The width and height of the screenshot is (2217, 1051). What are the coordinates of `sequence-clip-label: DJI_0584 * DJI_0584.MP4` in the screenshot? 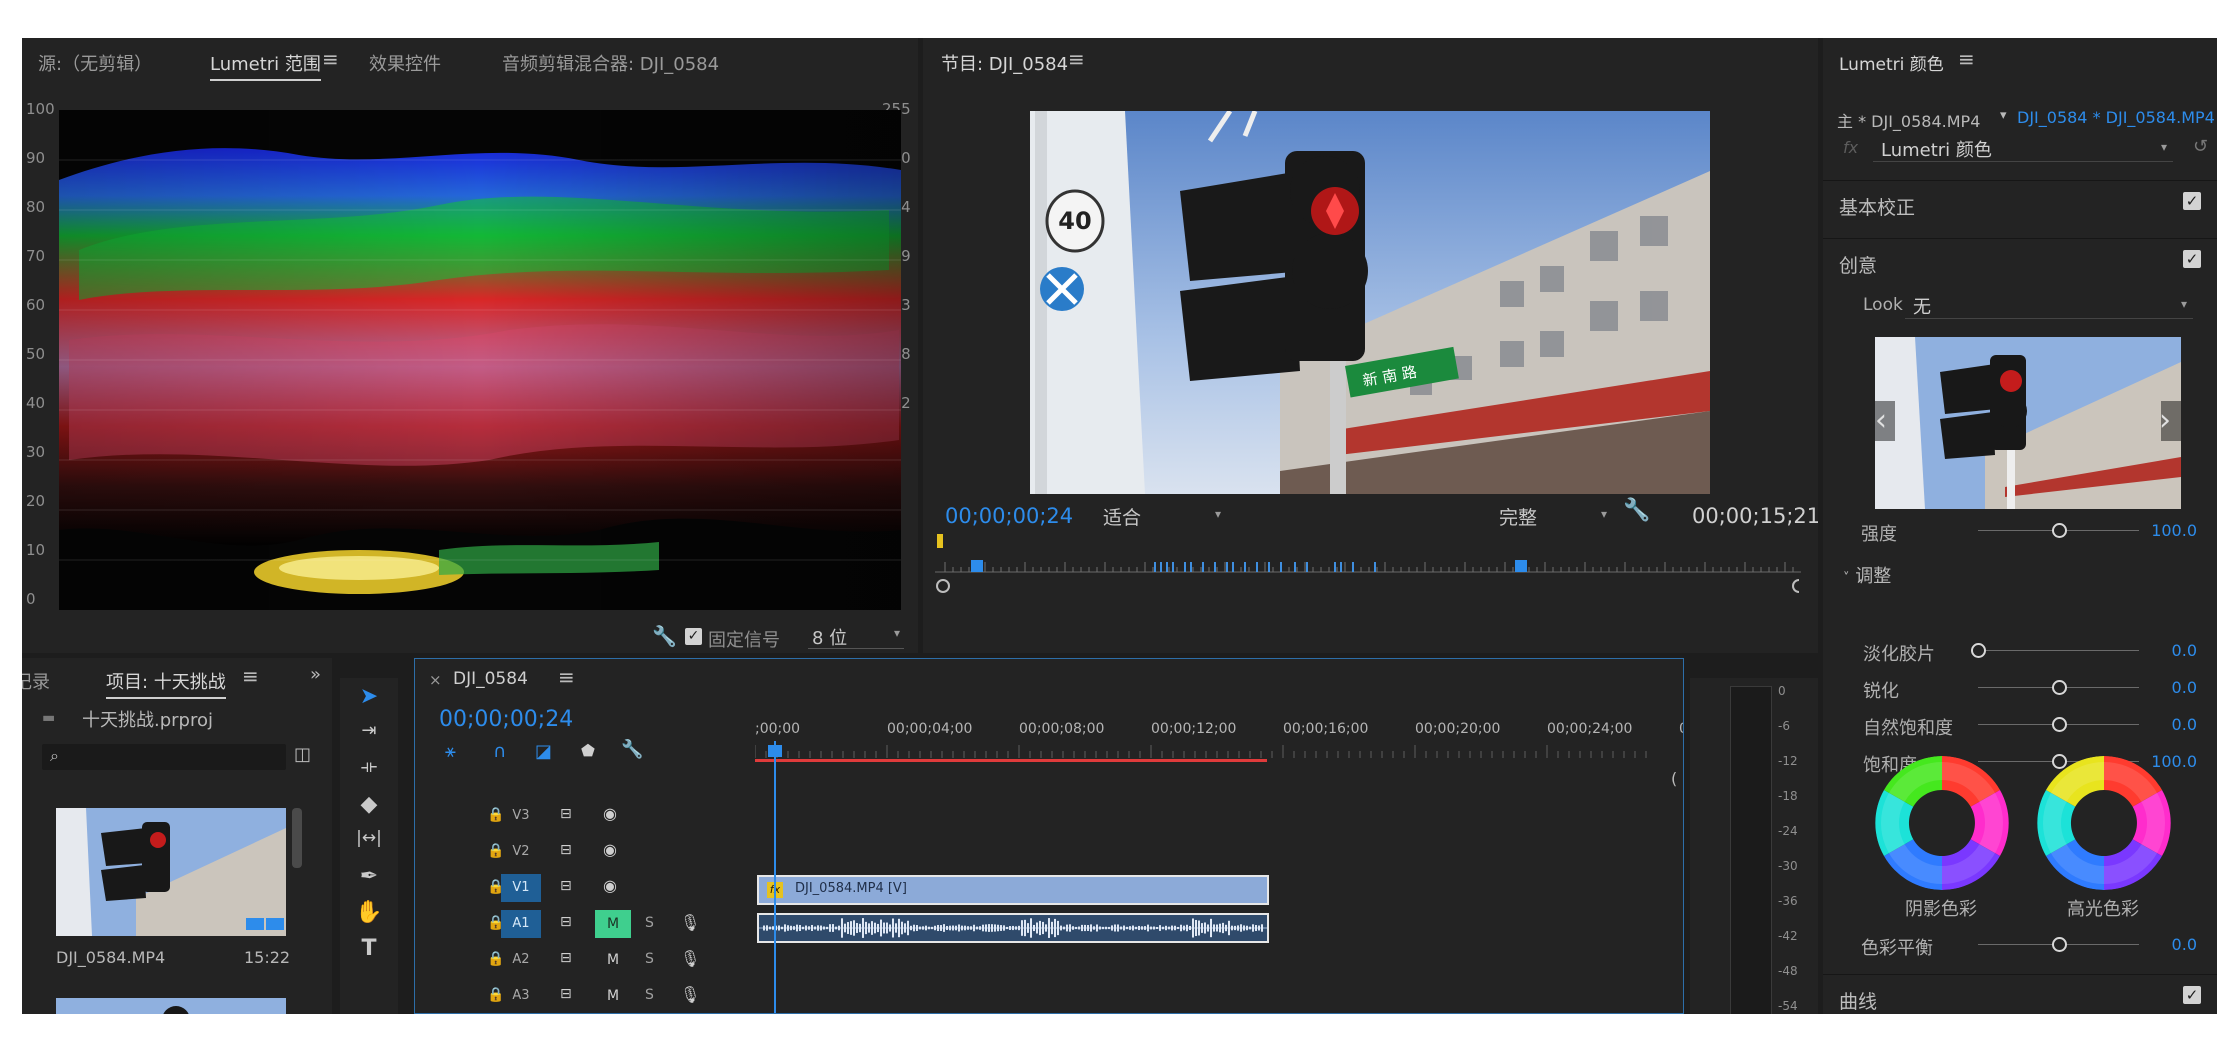 It's located at (2116, 117).